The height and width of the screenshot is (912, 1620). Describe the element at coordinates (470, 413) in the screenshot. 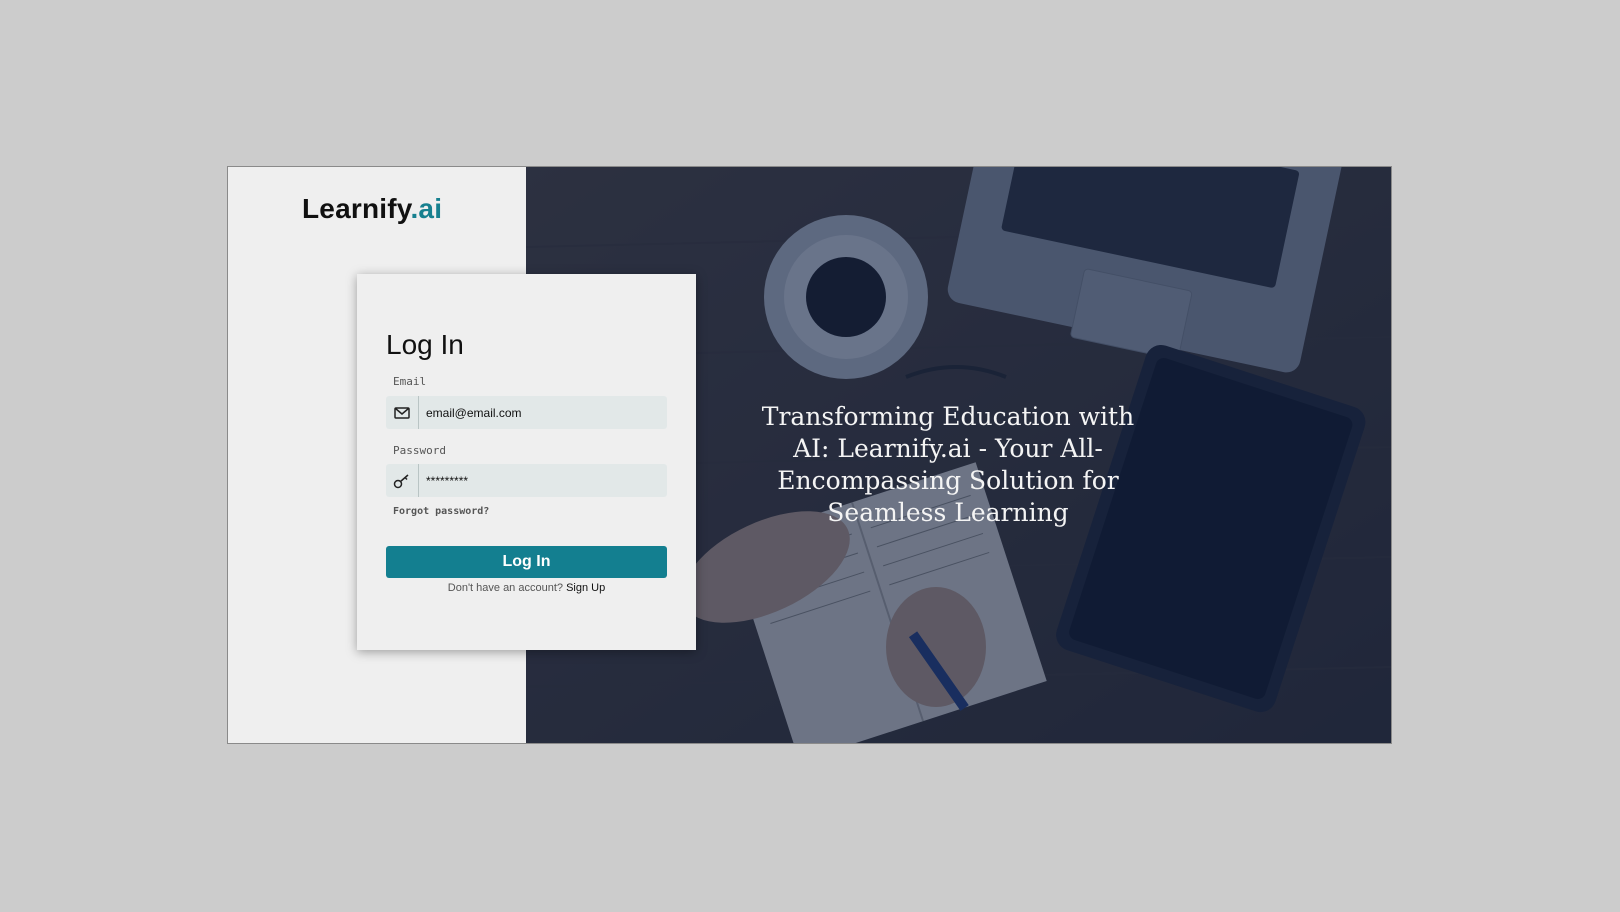

I see `email-value: email@email.com` at that location.